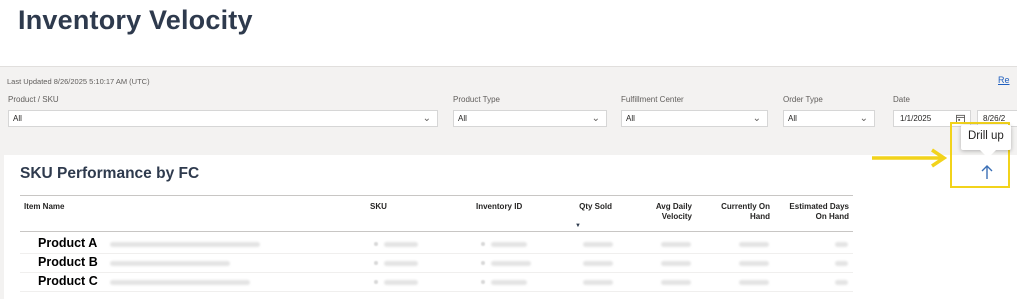 The height and width of the screenshot is (299, 1017). Describe the element at coordinates (78, 81) in the screenshot. I see `last-updated-text: Last Updated 8/26/2025 5:10:17 AM (UTC)` at that location.